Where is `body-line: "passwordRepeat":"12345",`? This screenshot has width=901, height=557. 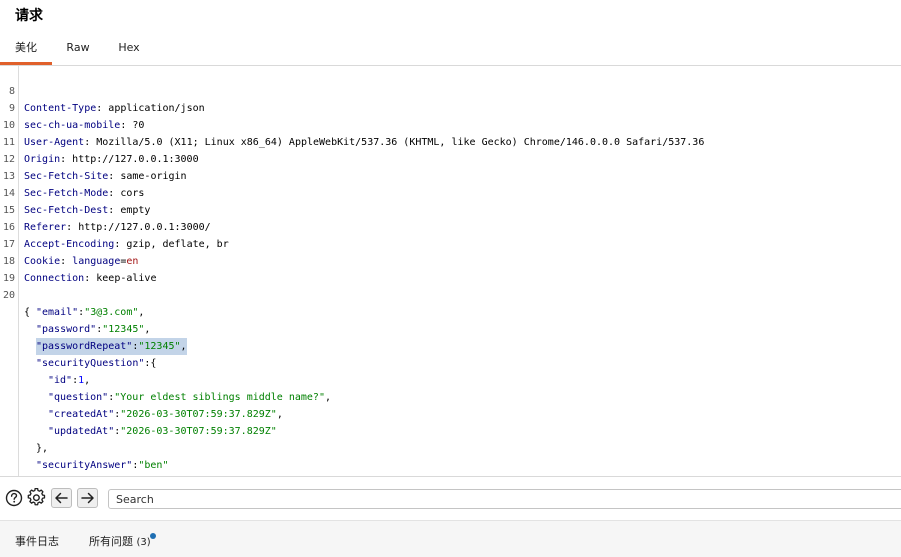
body-line: "passwordRepeat":"12345", is located at coordinates (450, 338).